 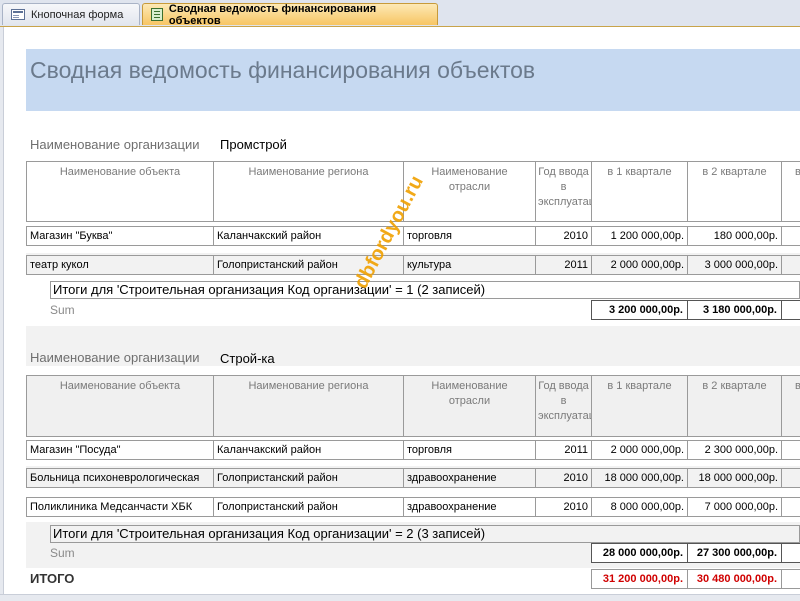 I want to click on cell-object: Поликлиника Медсанчасти ХБК, so click(x=120, y=507).